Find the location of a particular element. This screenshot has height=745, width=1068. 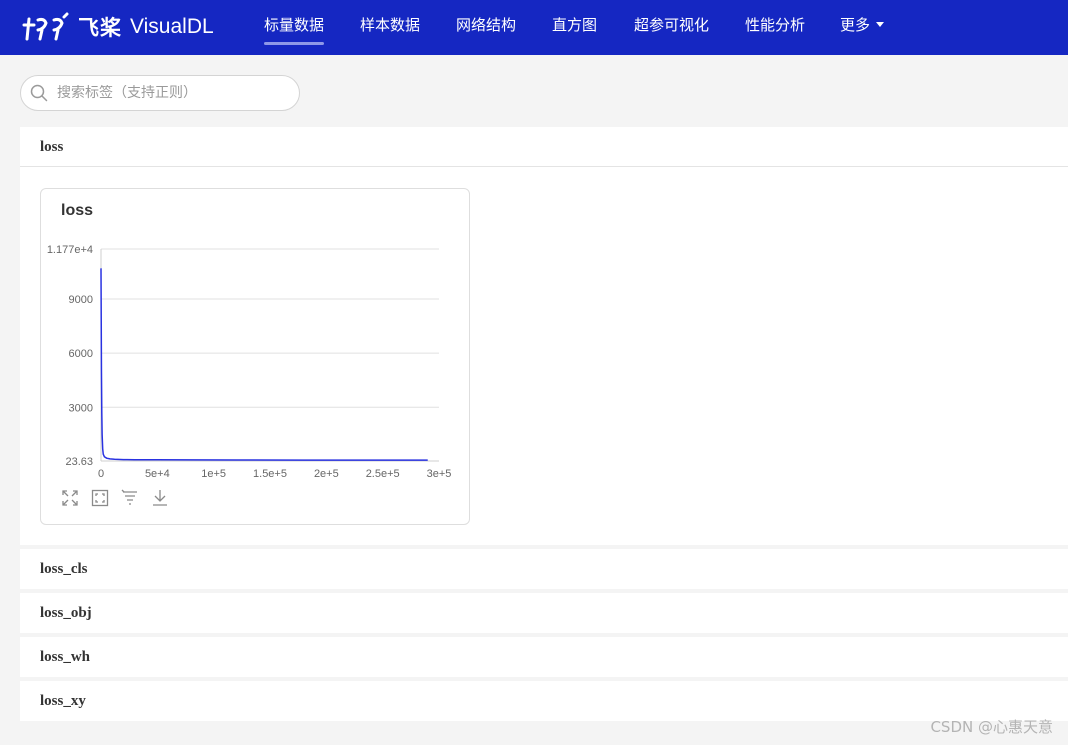

x-tick-label: 5e+4 is located at coordinates (157, 474).